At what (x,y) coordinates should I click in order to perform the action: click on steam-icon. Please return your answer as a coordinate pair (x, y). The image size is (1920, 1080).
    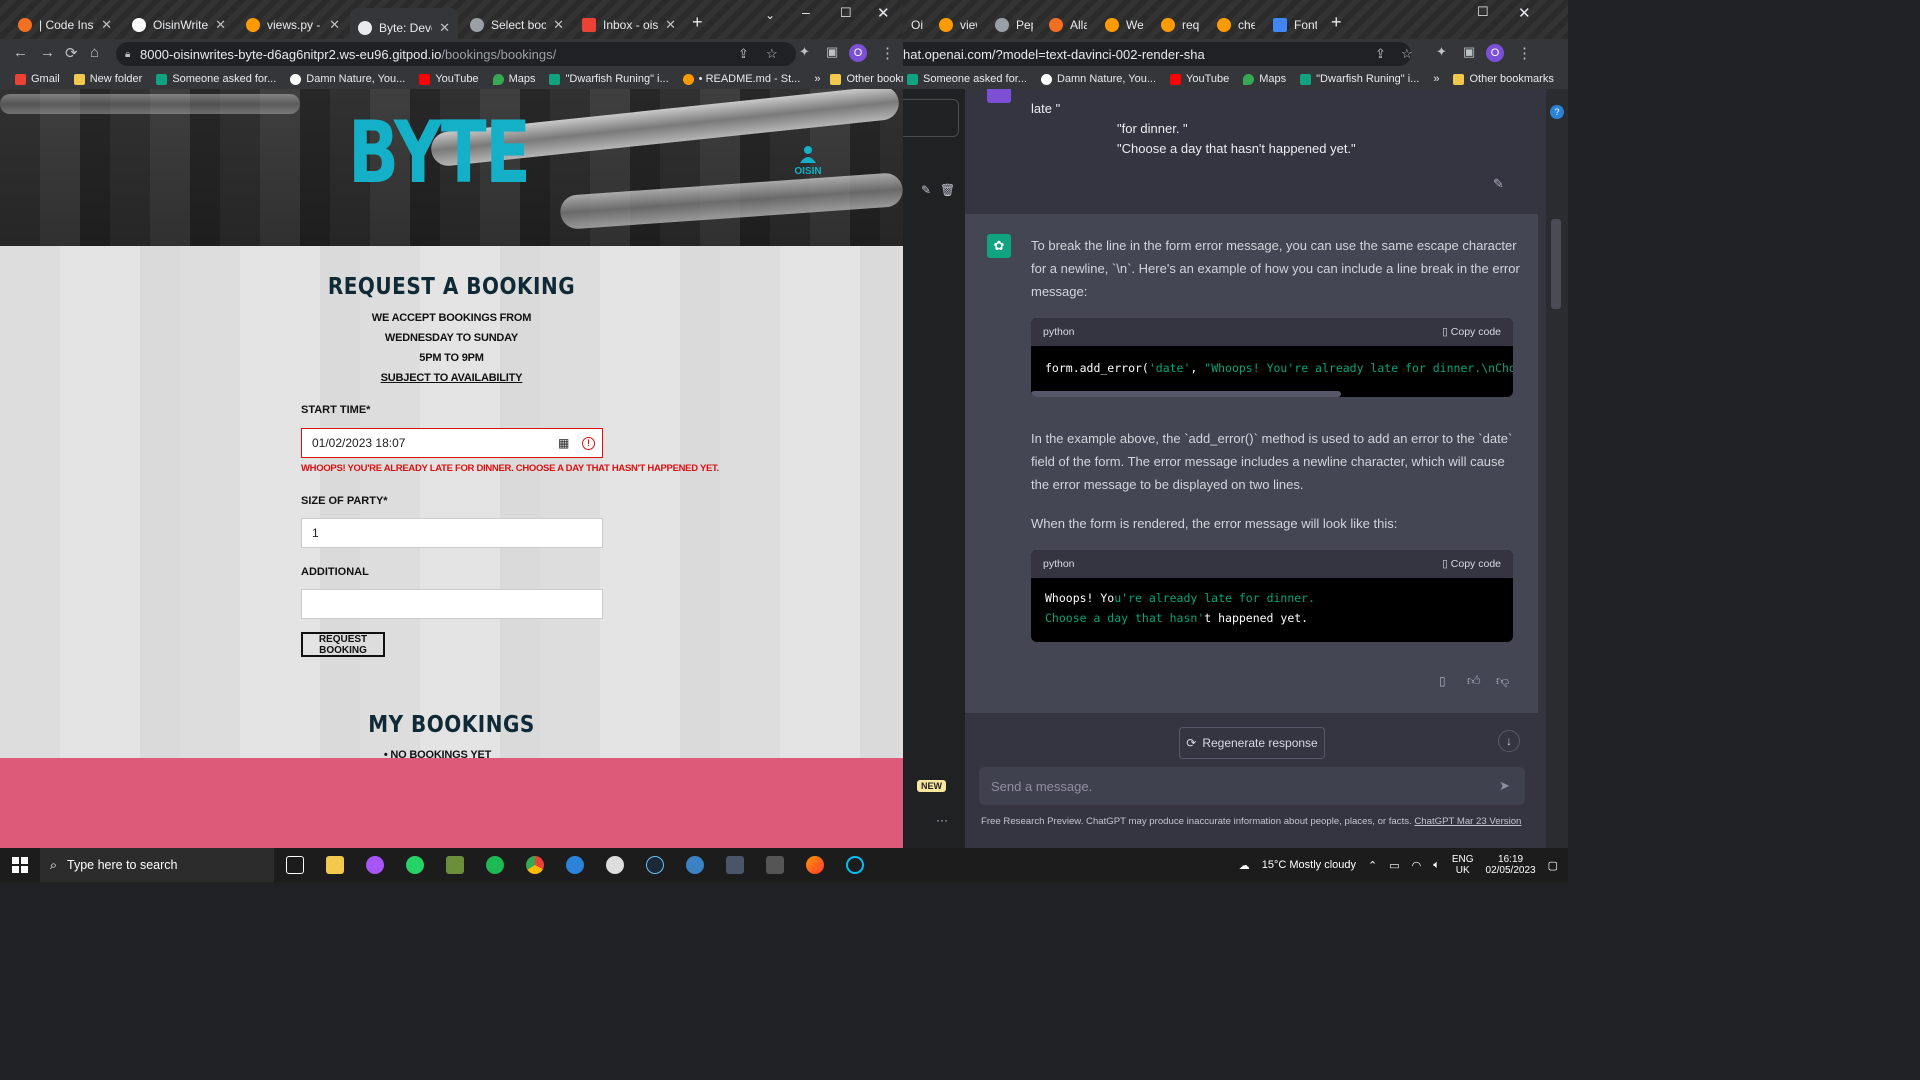
    Looking at the image, I should click on (655, 865).